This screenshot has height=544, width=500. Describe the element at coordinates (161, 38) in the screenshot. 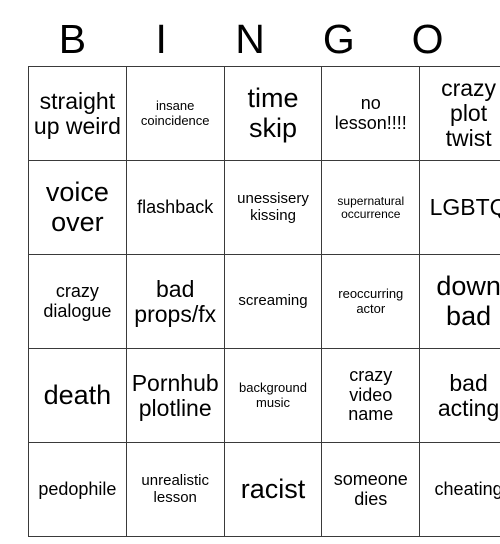

I see `header-letter-i: I` at that location.